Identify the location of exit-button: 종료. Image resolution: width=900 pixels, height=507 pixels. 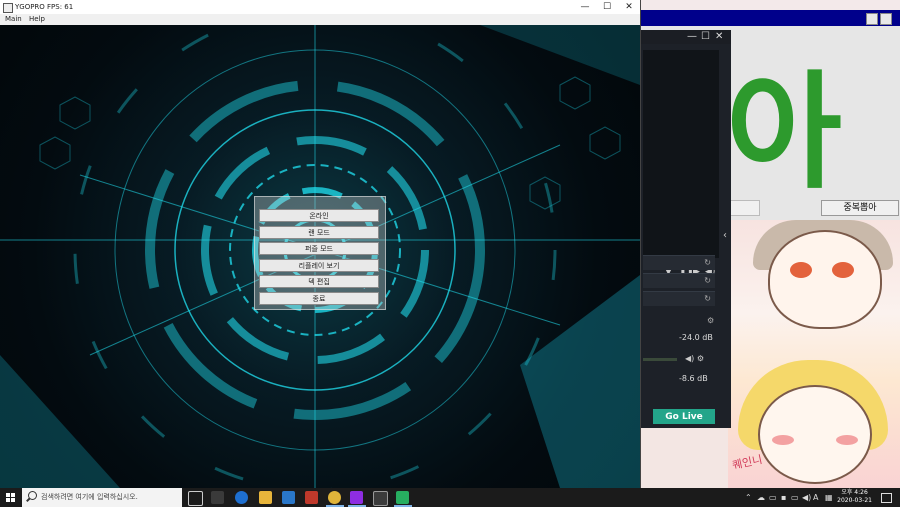
(319, 298).